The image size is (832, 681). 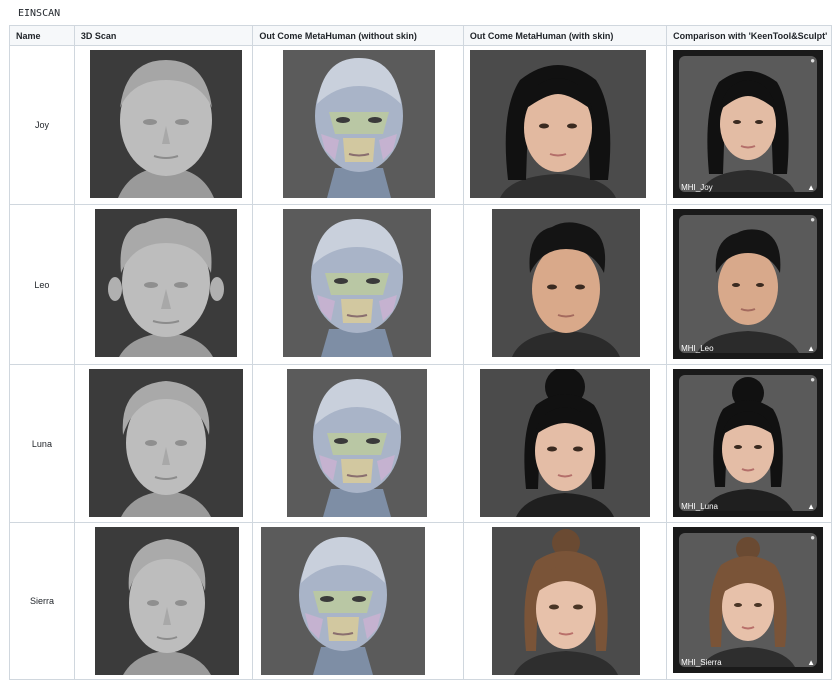 I want to click on comparison-caption: MHI_Leo, so click(x=697, y=348).